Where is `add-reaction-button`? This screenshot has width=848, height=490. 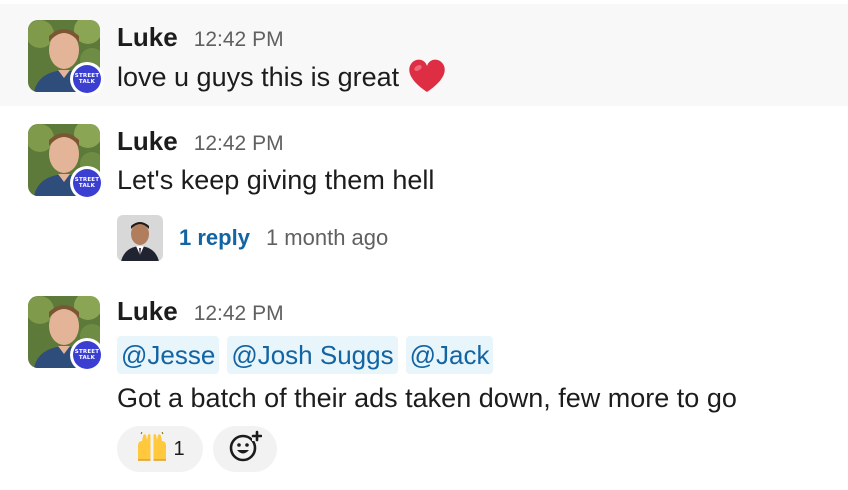
add-reaction-button is located at coordinates (245, 449).